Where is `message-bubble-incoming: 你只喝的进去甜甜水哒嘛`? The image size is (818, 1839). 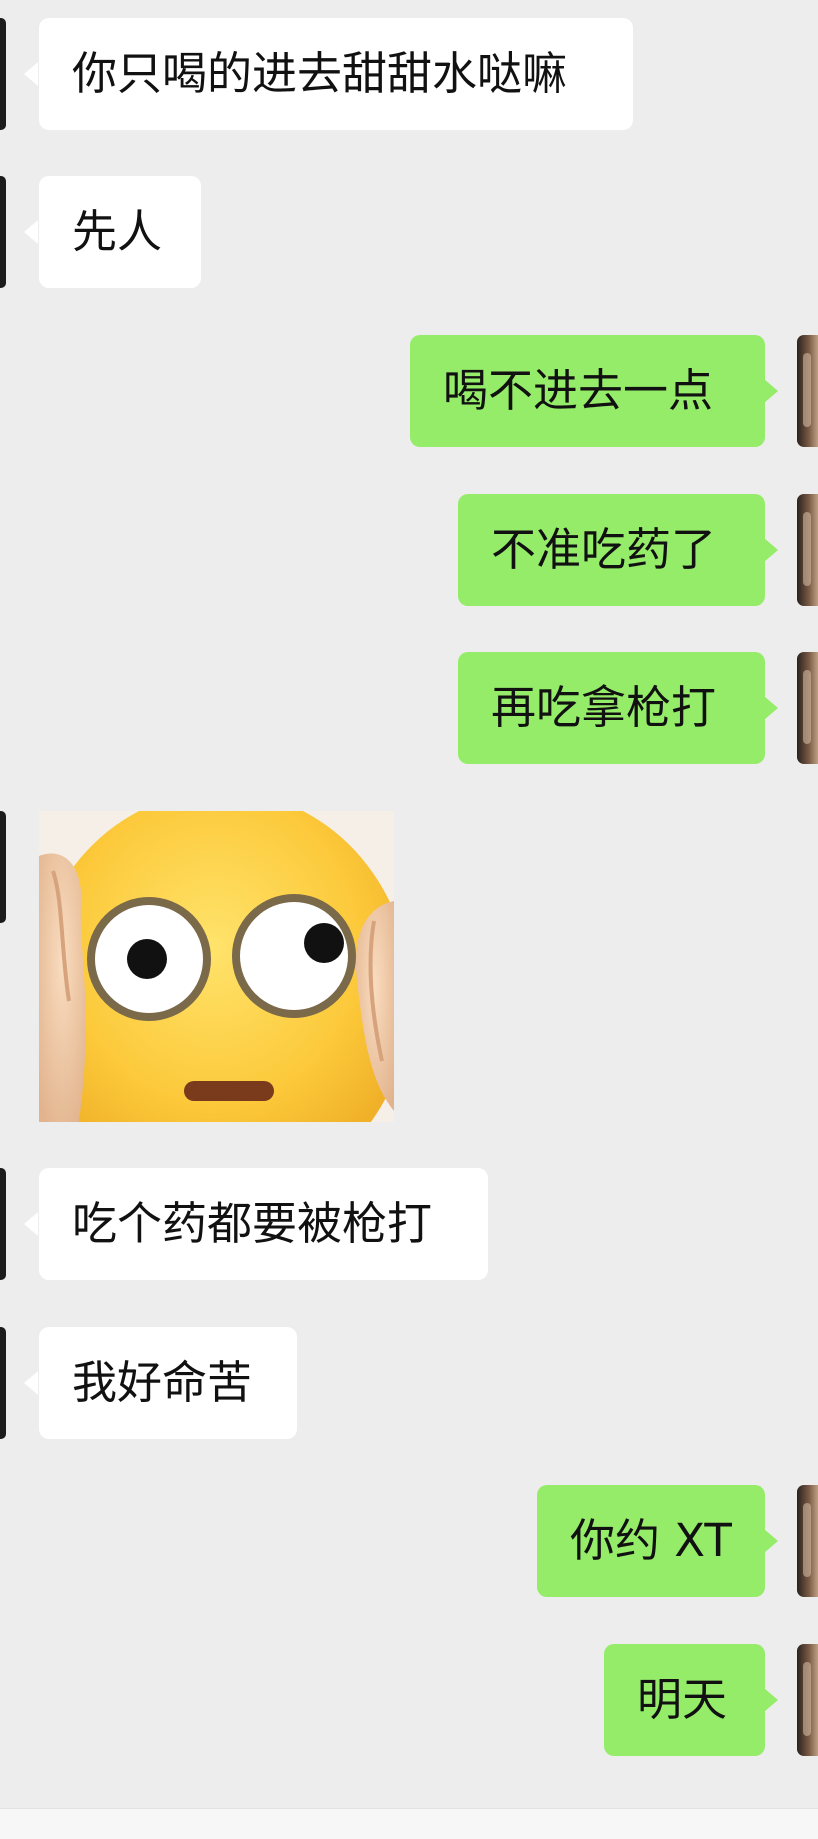 message-bubble-incoming: 你只喝的进去甜甜水哒嘛 is located at coordinates (336, 74).